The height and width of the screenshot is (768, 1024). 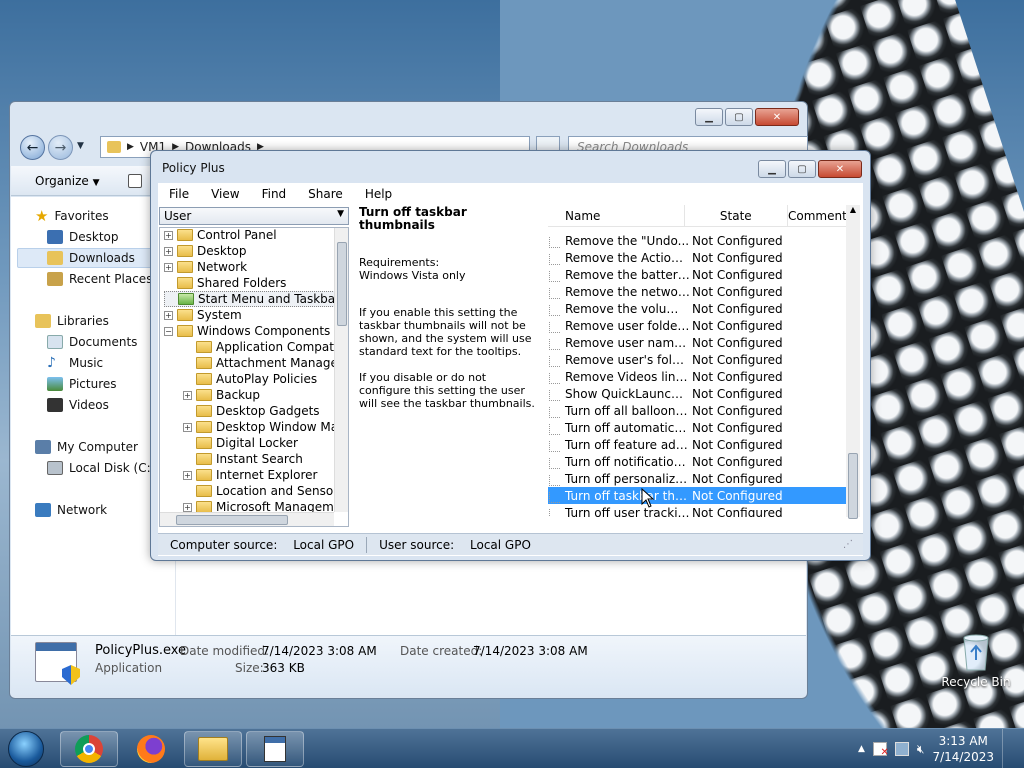 What do you see at coordinates (243, 459) in the screenshot?
I see `tree-node: Instant Search` at bounding box center [243, 459].